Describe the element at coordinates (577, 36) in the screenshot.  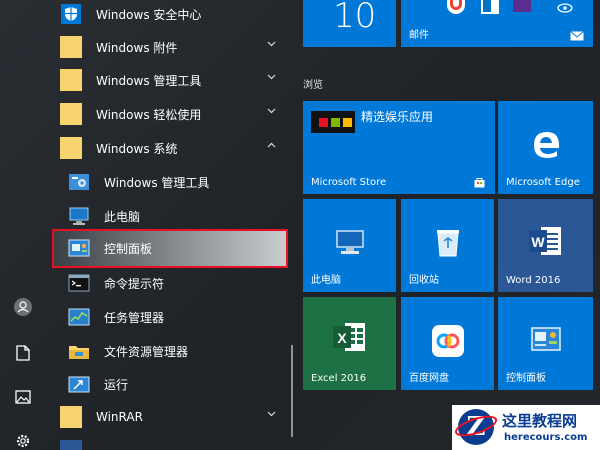
I see `envelope-icon` at that location.